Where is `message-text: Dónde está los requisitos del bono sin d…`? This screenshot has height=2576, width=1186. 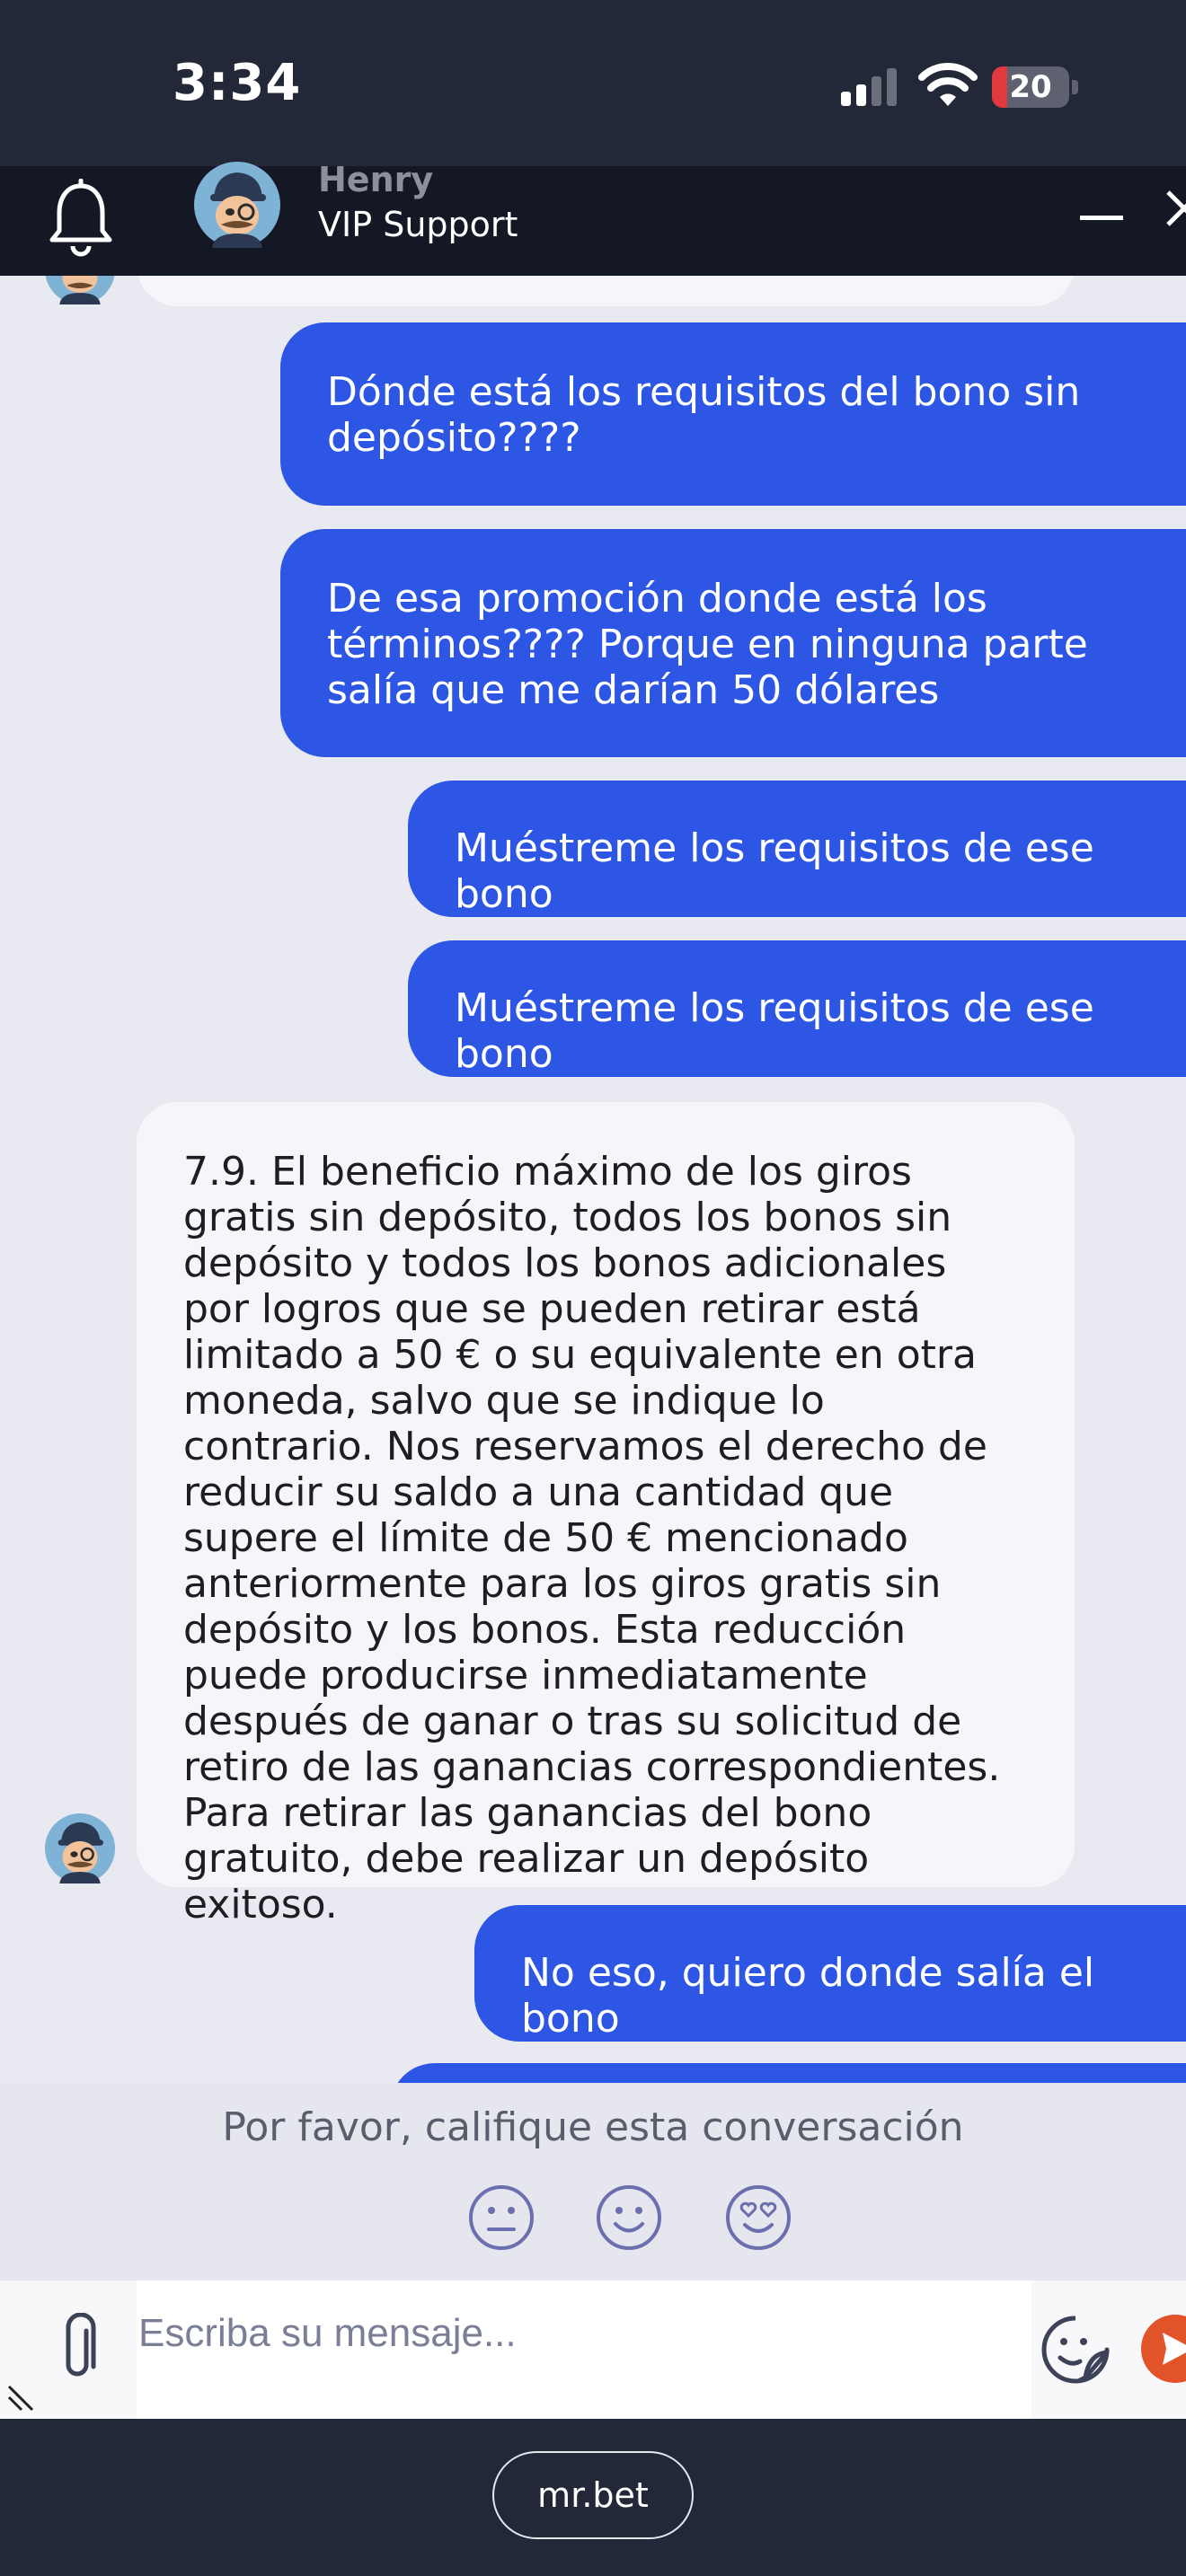
message-text: Dónde está los requisitos del bono sin d… is located at coordinates (704, 415).